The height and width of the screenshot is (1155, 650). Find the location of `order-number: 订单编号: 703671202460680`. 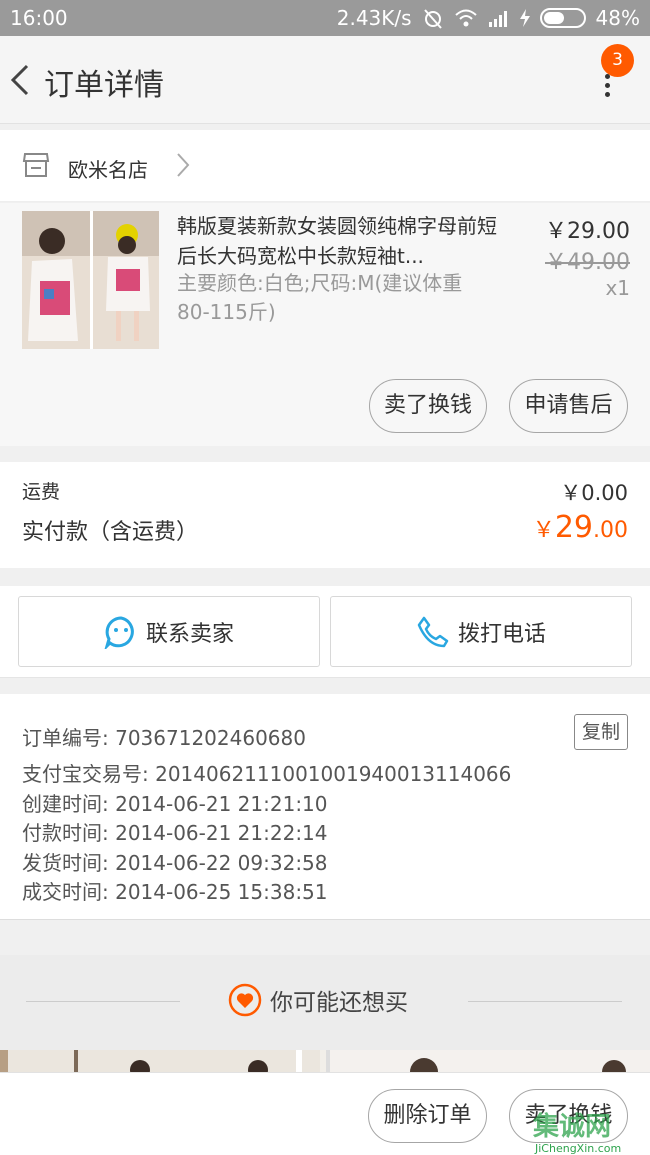

order-number: 订单编号: 703671202460680 is located at coordinates (164, 738).